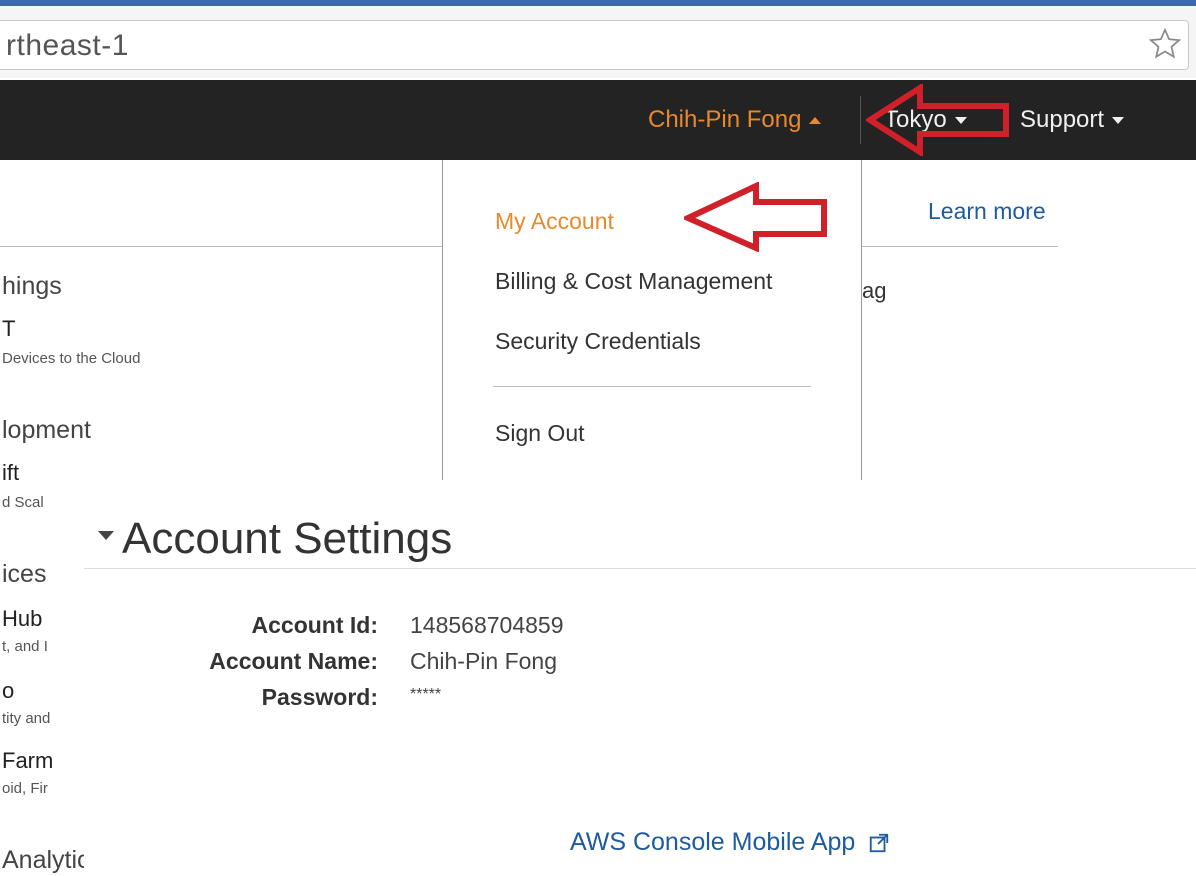  Describe the element at coordinates (287, 538) in the screenshot. I see `account-settings-title: Account Settings` at that location.